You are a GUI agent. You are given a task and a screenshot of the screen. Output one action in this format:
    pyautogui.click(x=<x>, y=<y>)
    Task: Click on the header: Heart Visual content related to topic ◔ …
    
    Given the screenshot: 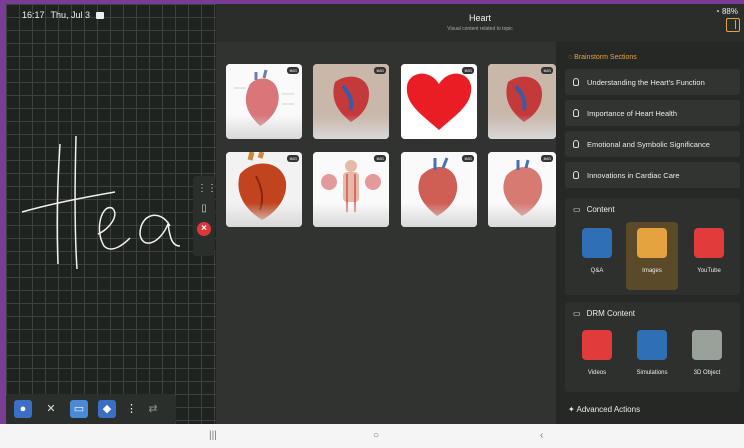 What is the action you would take?
    pyautogui.click(x=480, y=23)
    